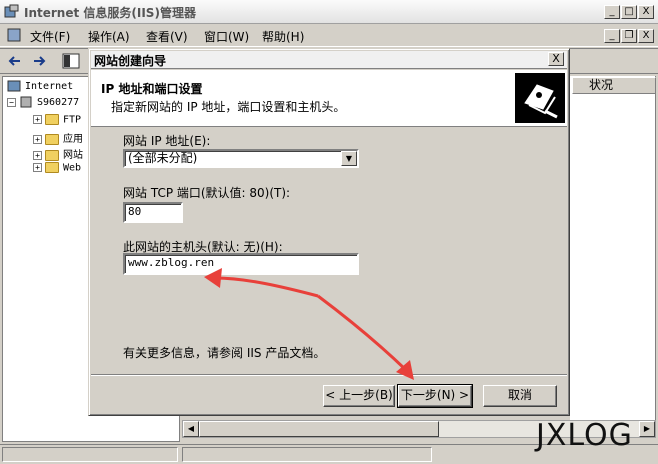 Image resolution: width=658 pixels, height=464 pixels. What do you see at coordinates (11, 102) in the screenshot?
I see `collapse-icon: −` at bounding box center [11, 102].